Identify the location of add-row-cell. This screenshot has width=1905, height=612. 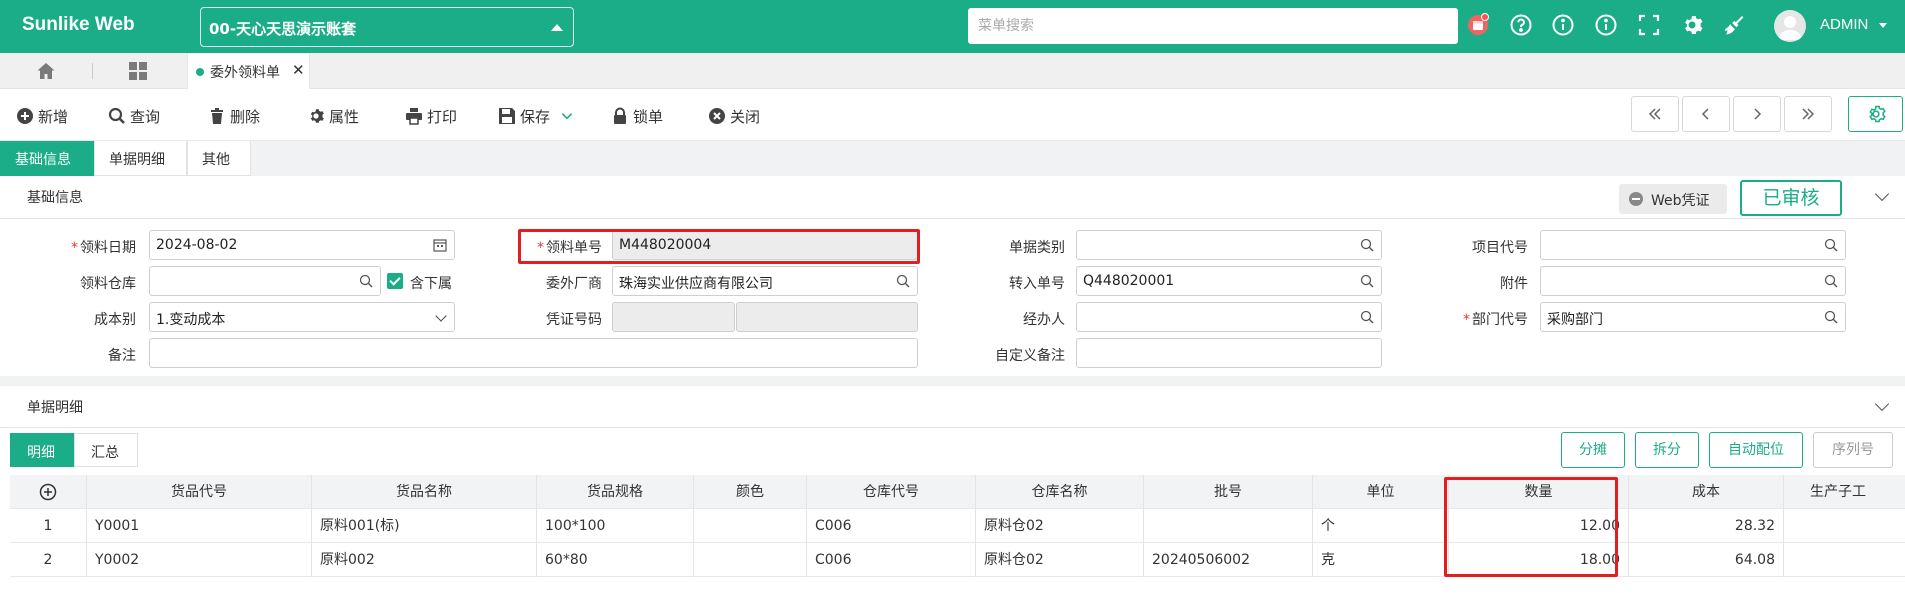
(48, 492).